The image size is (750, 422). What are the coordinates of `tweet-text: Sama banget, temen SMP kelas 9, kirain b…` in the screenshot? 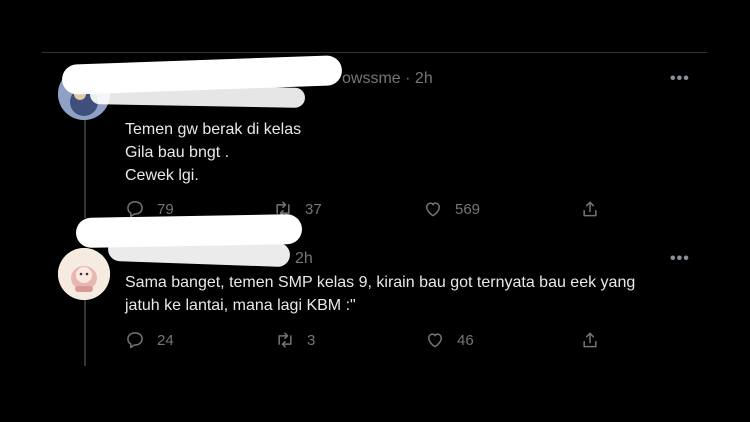 It's located at (380, 294).